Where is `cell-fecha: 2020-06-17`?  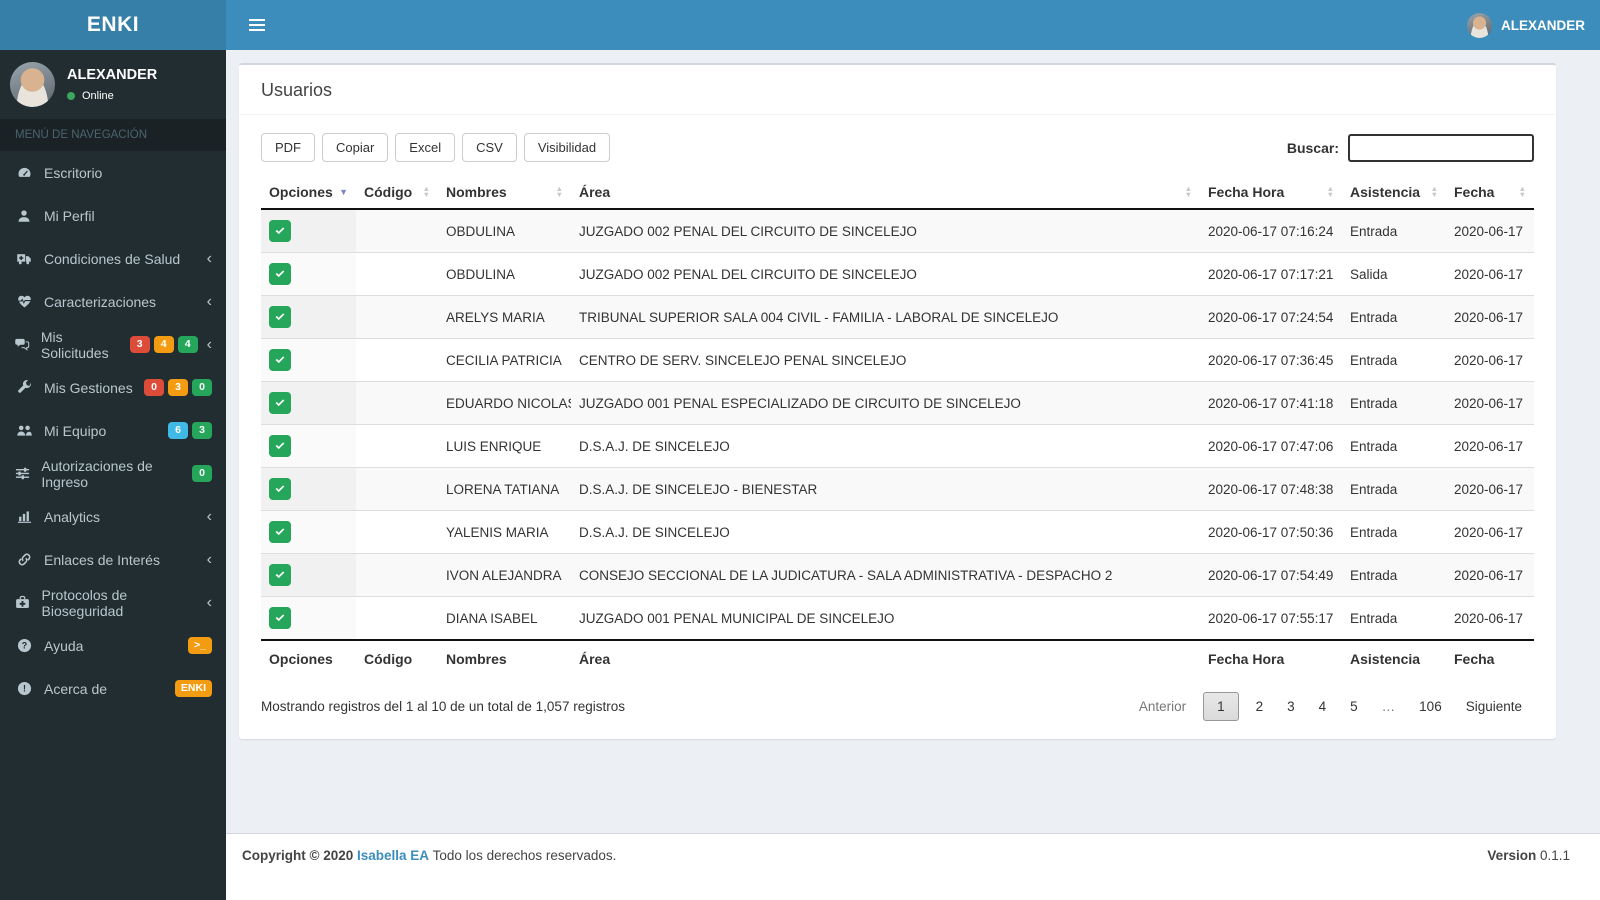 cell-fecha: 2020-06-17 is located at coordinates (1490, 360).